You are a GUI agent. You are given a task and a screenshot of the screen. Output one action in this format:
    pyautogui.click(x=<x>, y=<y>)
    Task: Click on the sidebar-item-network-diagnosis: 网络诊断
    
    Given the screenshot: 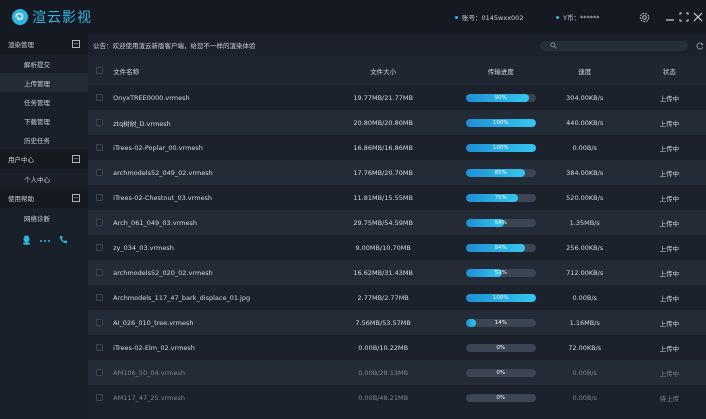 What is the action you would take?
    pyautogui.click(x=44, y=217)
    